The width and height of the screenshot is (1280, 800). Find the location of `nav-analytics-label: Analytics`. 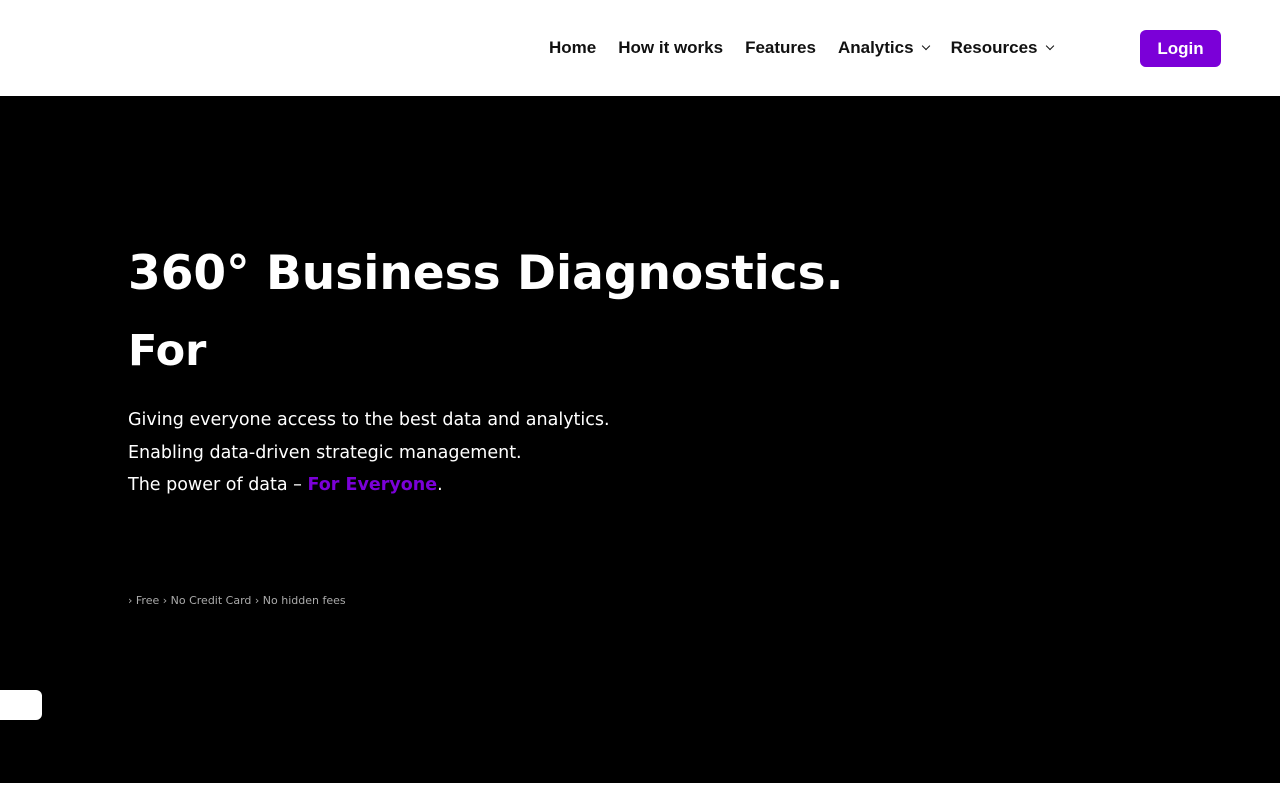

nav-analytics-label: Analytics is located at coordinates (875, 47).